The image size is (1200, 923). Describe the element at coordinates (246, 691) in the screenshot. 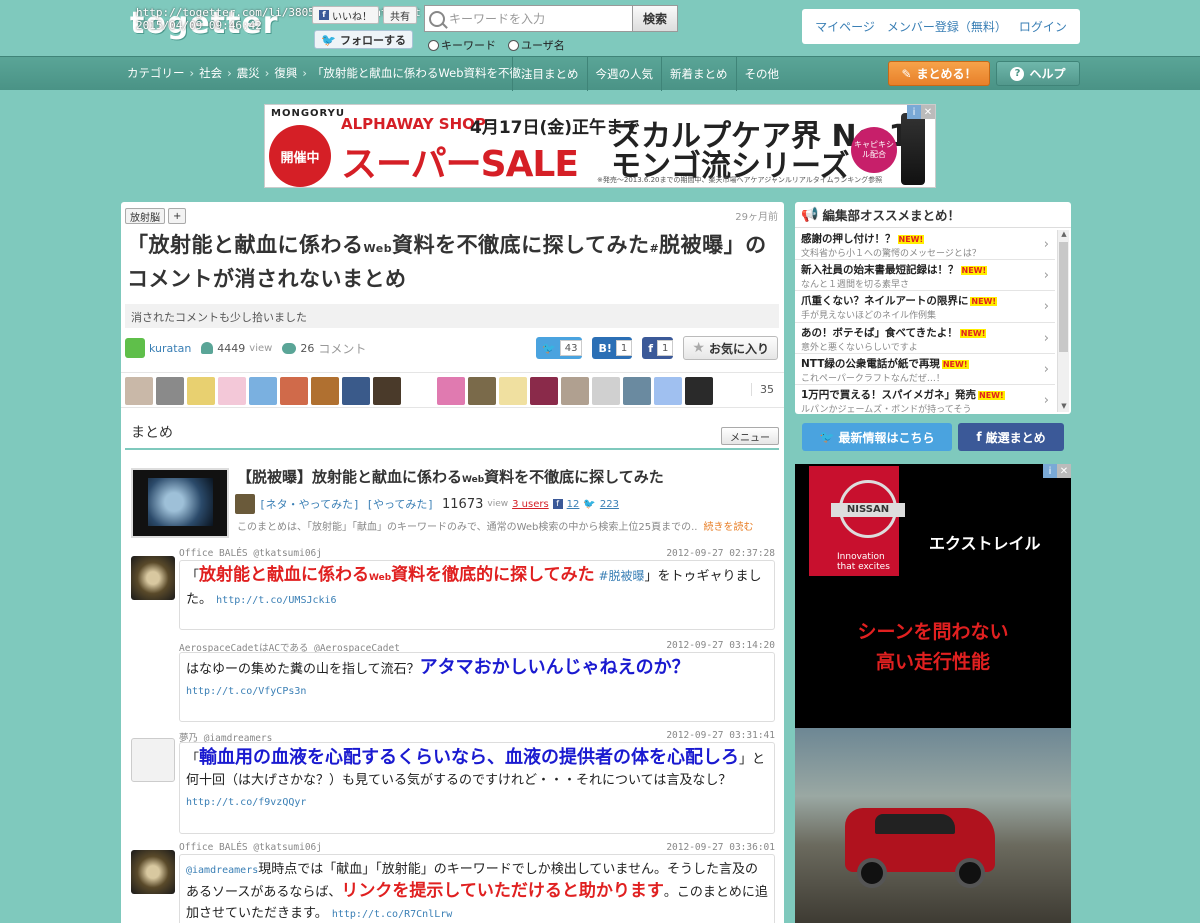

I see `tweet-link: http://t.co/VfyCPs3n` at that location.